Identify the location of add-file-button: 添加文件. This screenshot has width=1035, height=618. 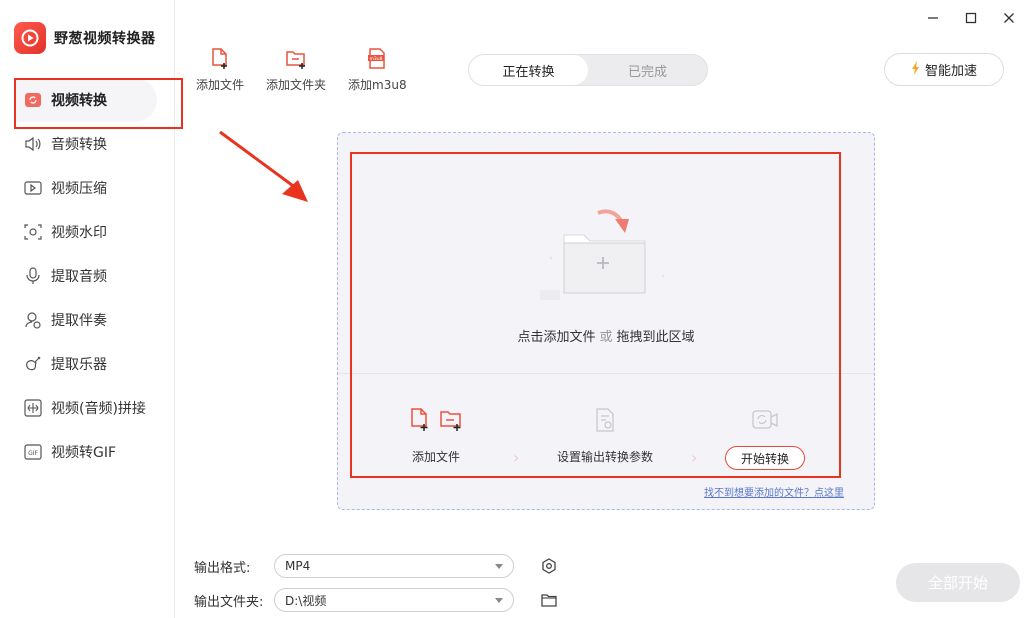
(220, 70).